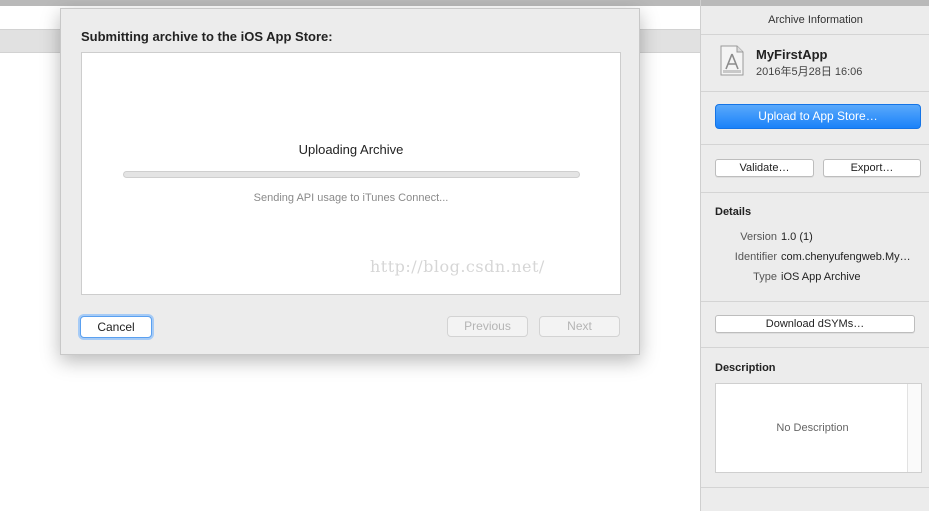  Describe the element at coordinates (797, 237) in the screenshot. I see `details-value-version: 1.0 (1)` at that location.